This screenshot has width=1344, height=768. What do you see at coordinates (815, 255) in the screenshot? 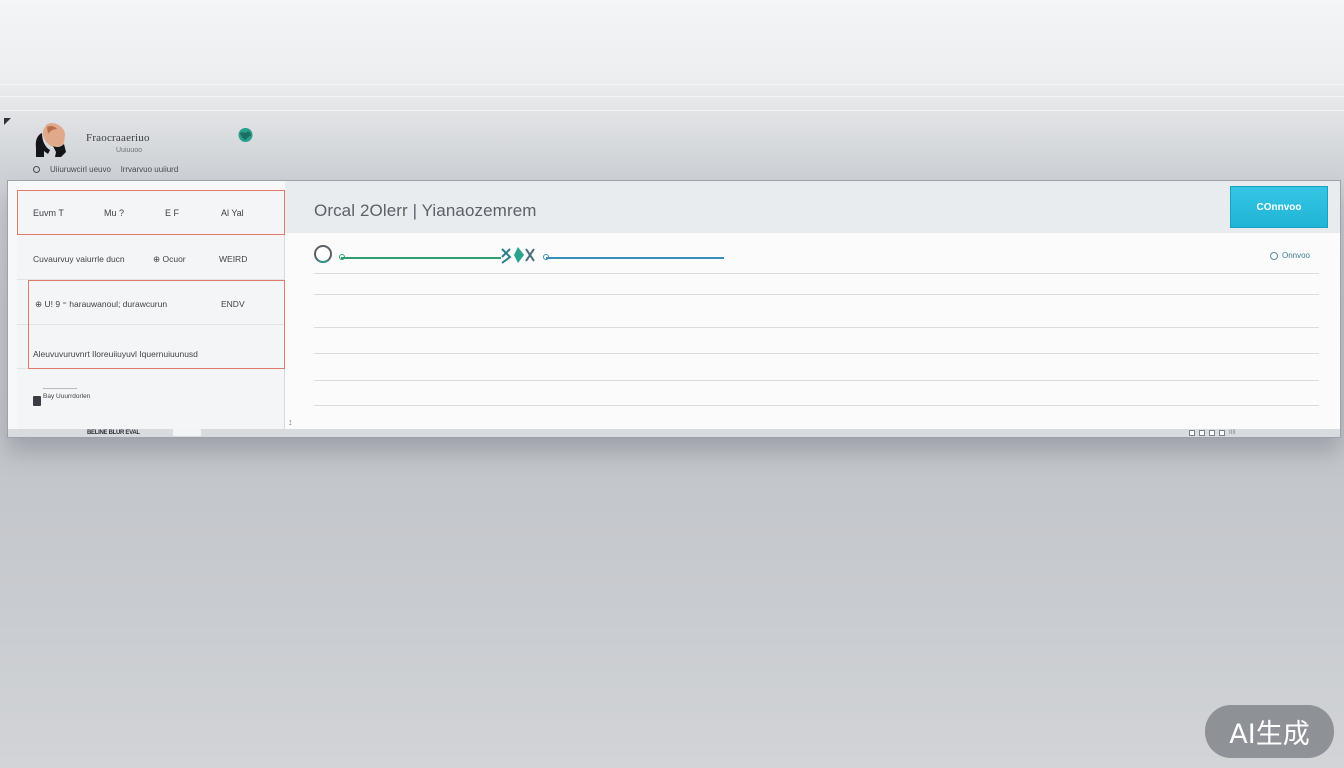
I see `progress-track: Onnvoo` at bounding box center [815, 255].